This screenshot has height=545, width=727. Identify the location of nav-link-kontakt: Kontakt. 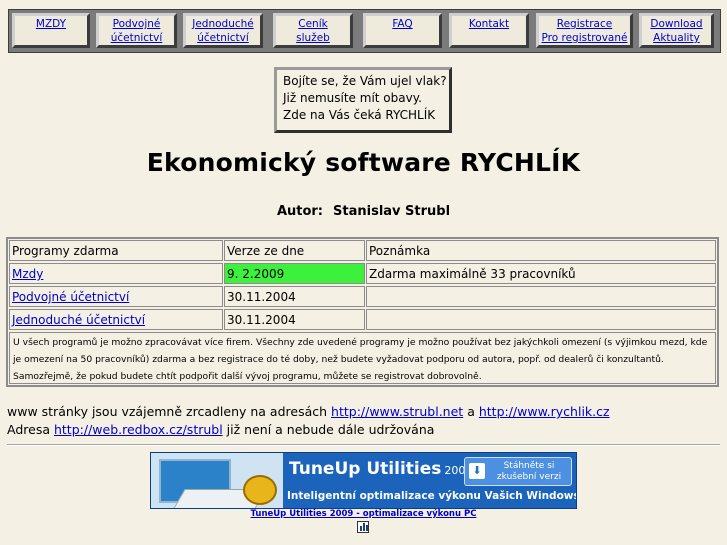
(489, 24).